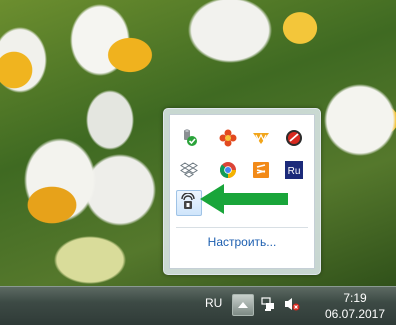  I want to click on clock: 7:19 06.07.2017, so click(355, 306).